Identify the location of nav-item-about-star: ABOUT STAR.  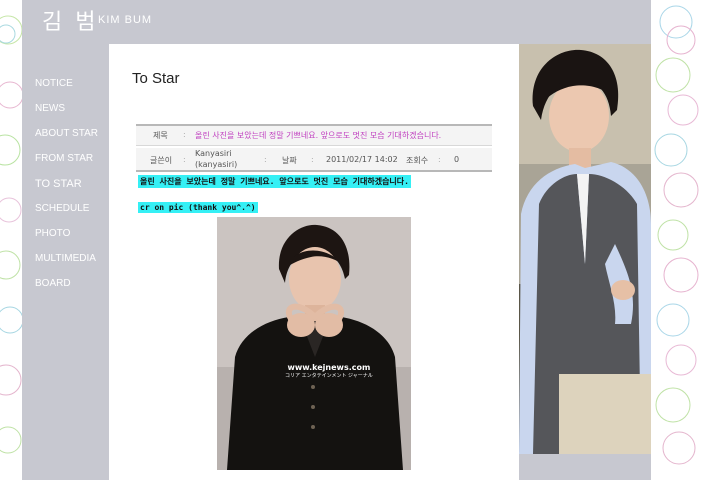
(66, 140).